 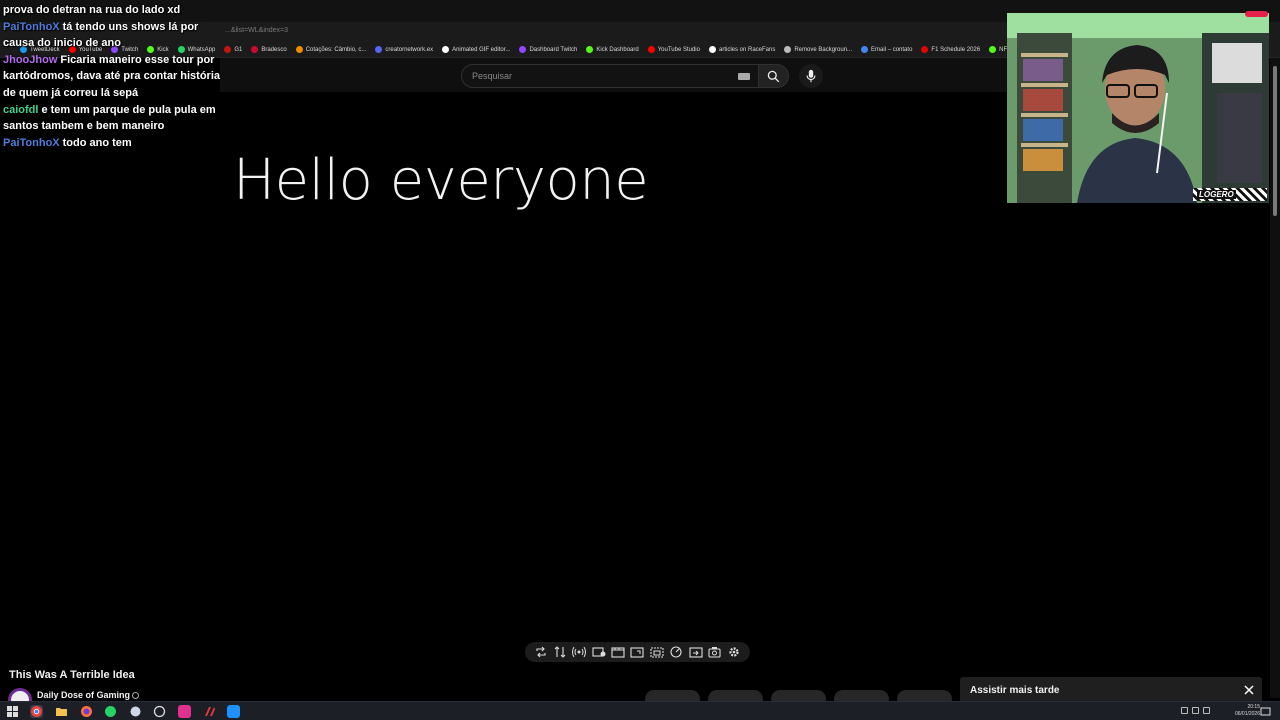 I want to click on webcam-image, so click(x=1138, y=108).